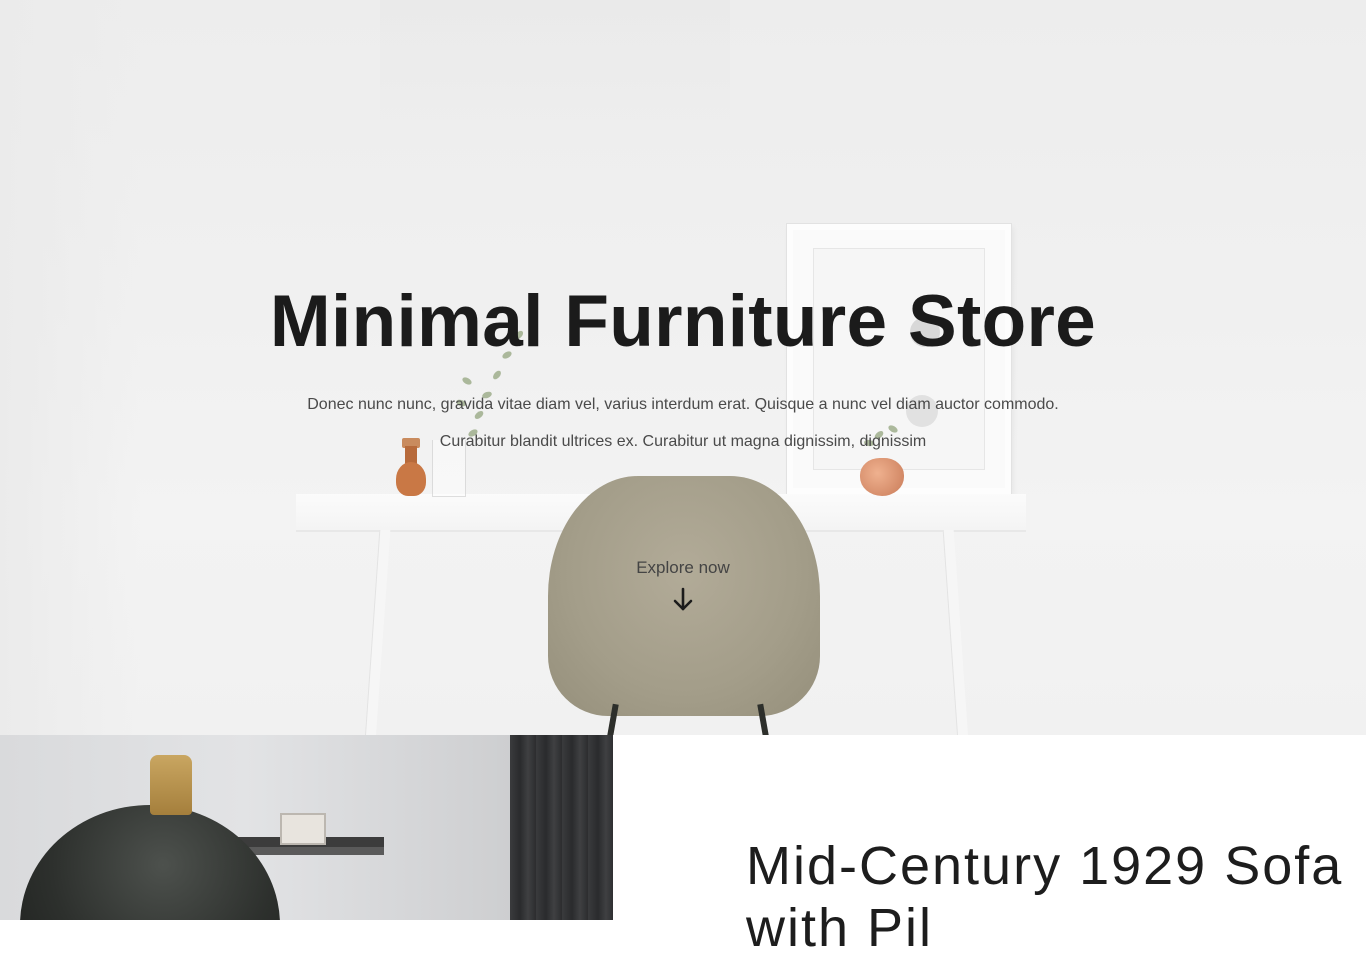 The height and width of the screenshot is (959, 1366). What do you see at coordinates (683, 321) in the screenshot?
I see `hero-title: Minimal Furniture Store` at bounding box center [683, 321].